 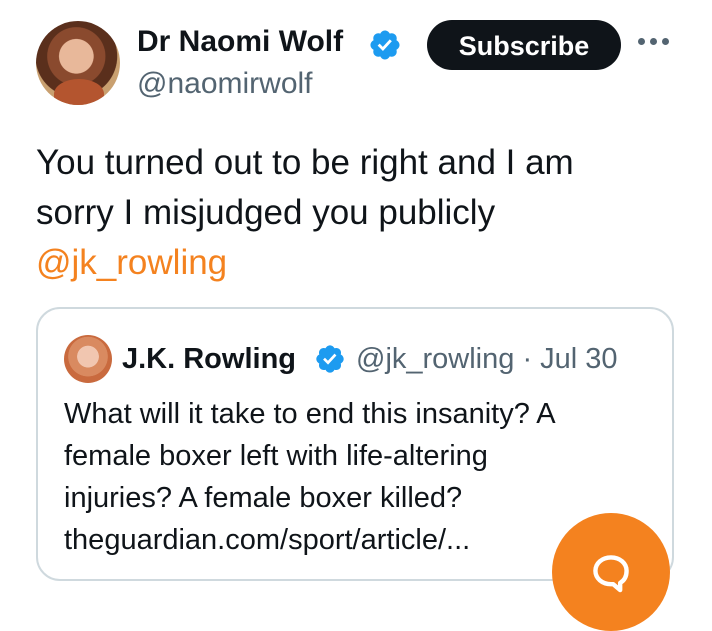 What do you see at coordinates (263, 498) in the screenshot?
I see `quoted-text-line: injuries? A female boxer killed?` at bounding box center [263, 498].